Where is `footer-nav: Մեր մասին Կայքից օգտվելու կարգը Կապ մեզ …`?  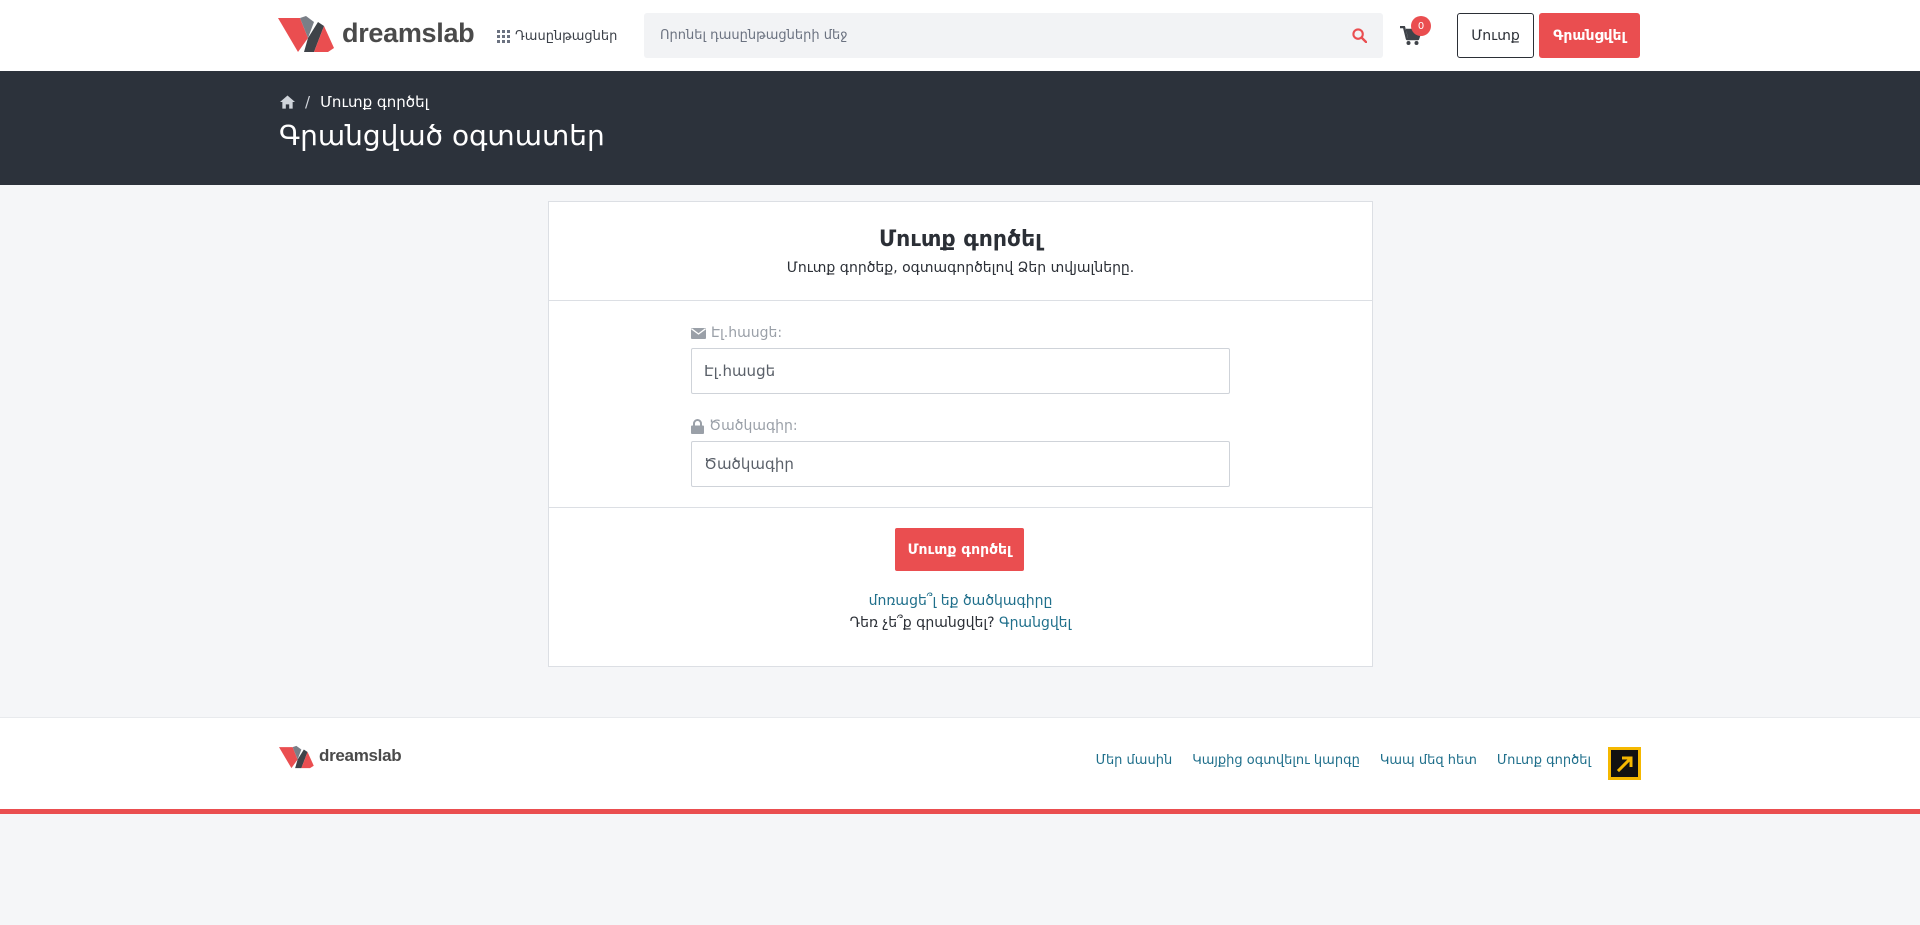
footer-nav: Մեր մասին Կայքից օգտվելու կարգը Կապ մեզ … is located at coordinates (1343, 760).